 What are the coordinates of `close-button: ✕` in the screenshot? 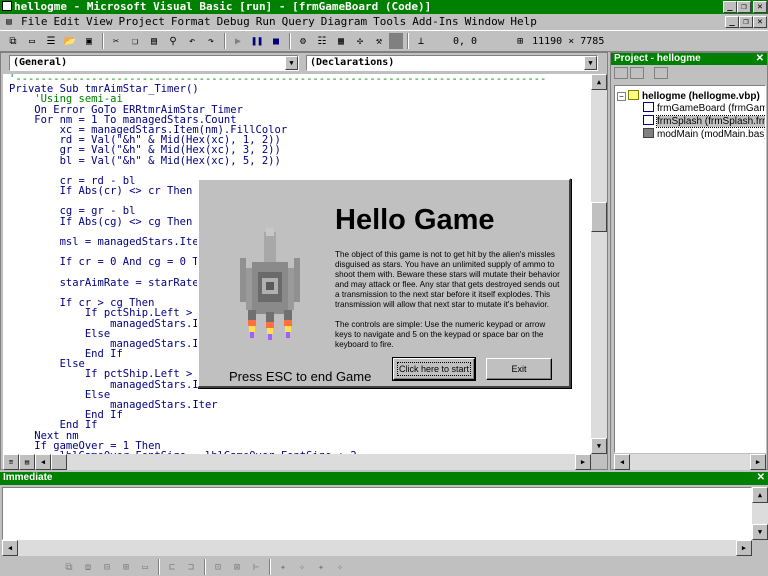 It's located at (760, 7).